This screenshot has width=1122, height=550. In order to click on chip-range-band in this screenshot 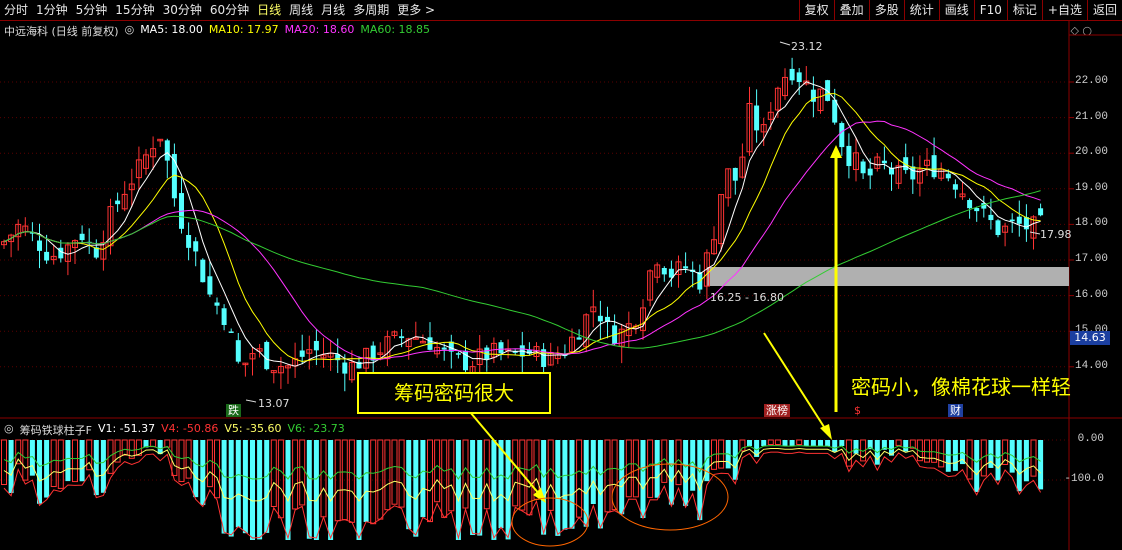, I will do `click(888, 276)`.